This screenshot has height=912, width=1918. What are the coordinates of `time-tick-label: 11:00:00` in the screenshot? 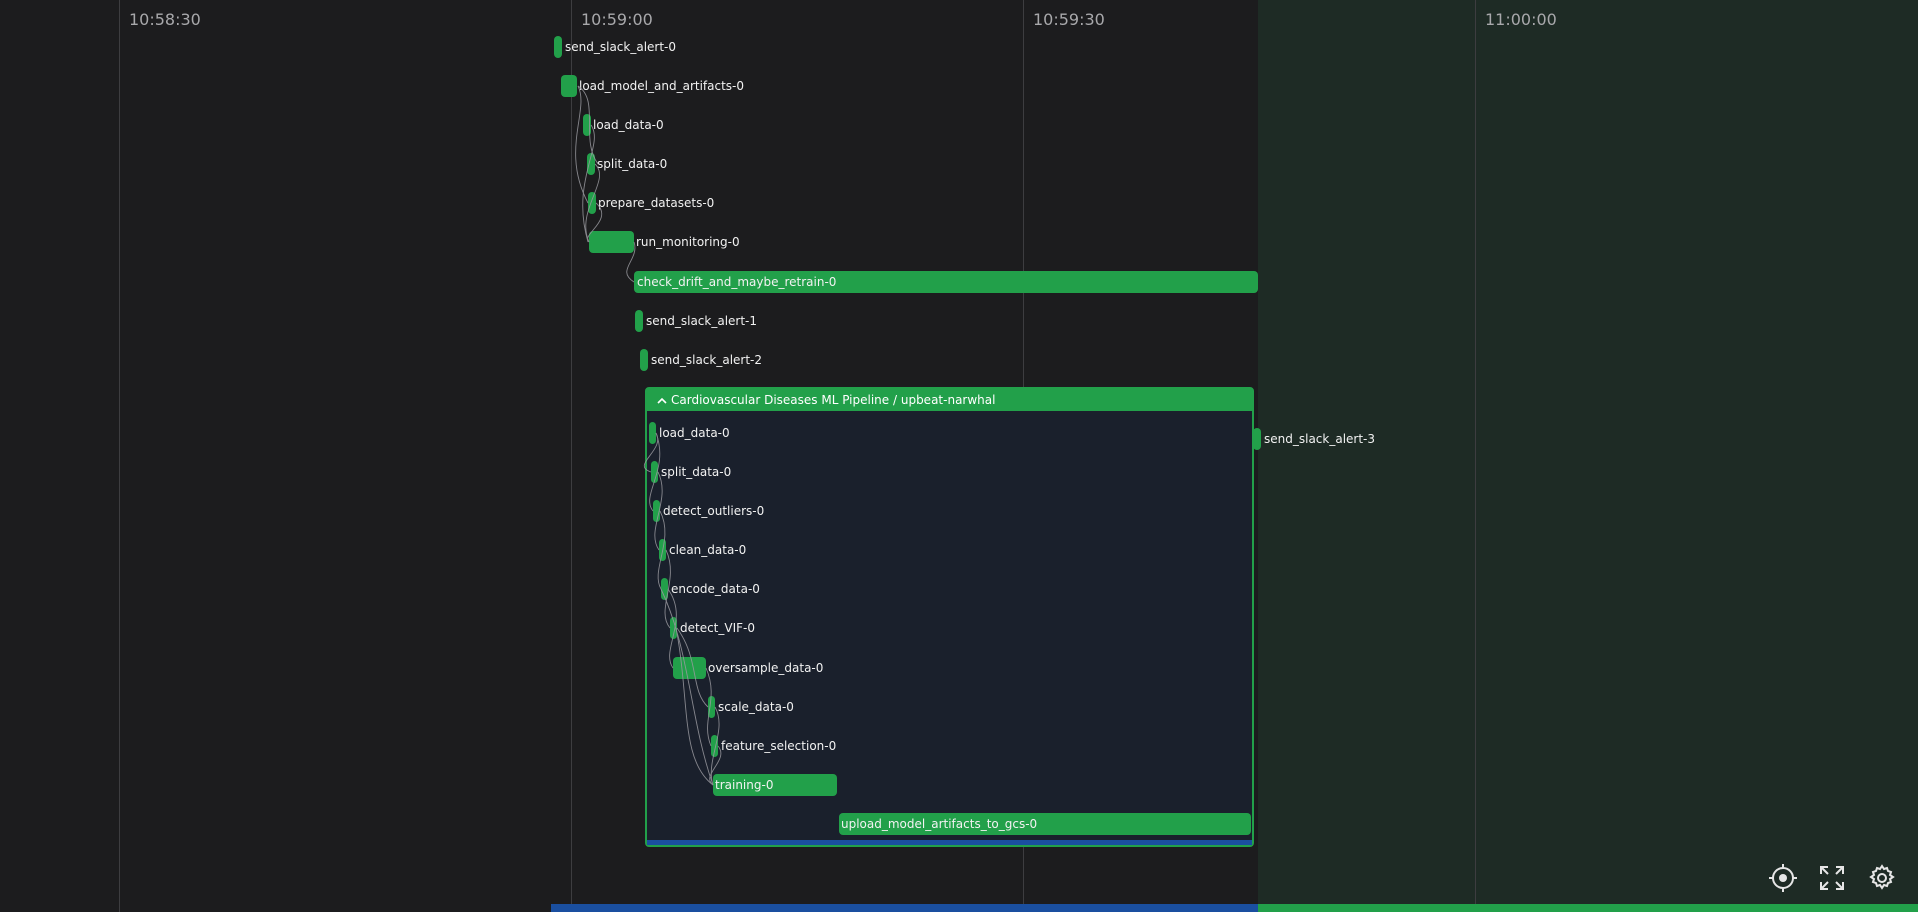 It's located at (1521, 19).